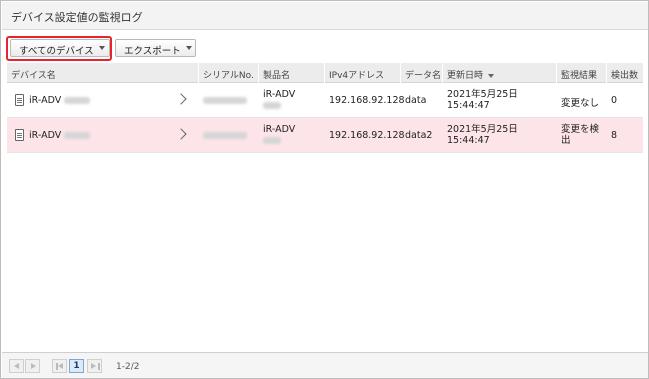  Describe the element at coordinates (103, 73) in the screenshot. I see `column-header-device-name: デバイス名` at that location.